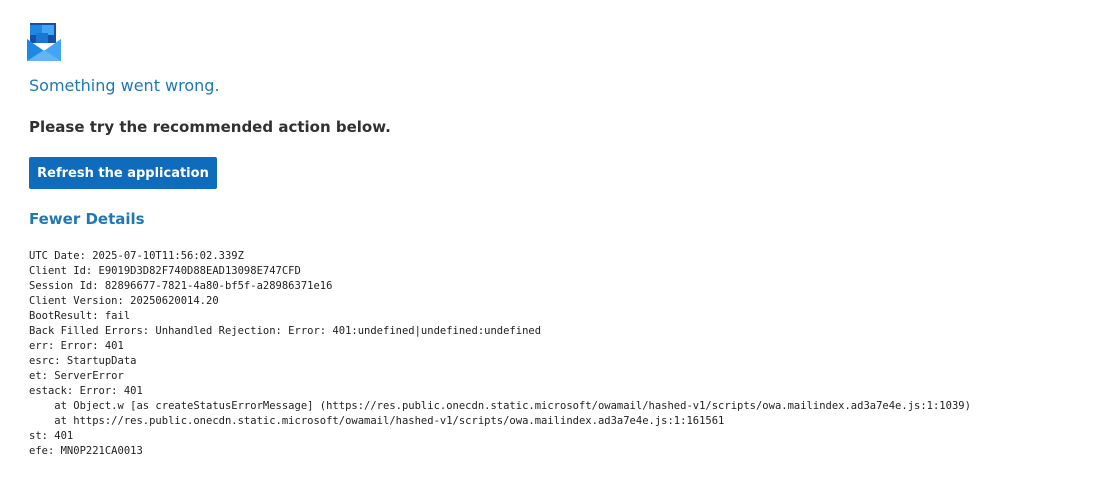 The height and width of the screenshot is (501, 1109). Describe the element at coordinates (76, 346) in the screenshot. I see `detail-line: err: Error: 401` at that location.